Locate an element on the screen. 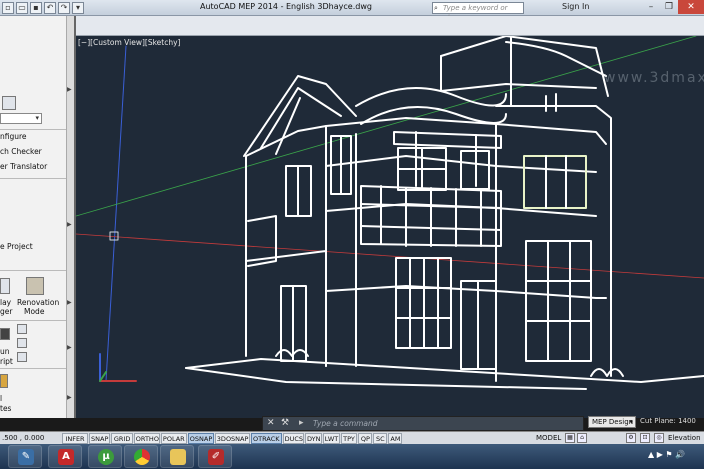 The image size is (704, 469). prompt-icon: ▸ is located at coordinates (301, 423).